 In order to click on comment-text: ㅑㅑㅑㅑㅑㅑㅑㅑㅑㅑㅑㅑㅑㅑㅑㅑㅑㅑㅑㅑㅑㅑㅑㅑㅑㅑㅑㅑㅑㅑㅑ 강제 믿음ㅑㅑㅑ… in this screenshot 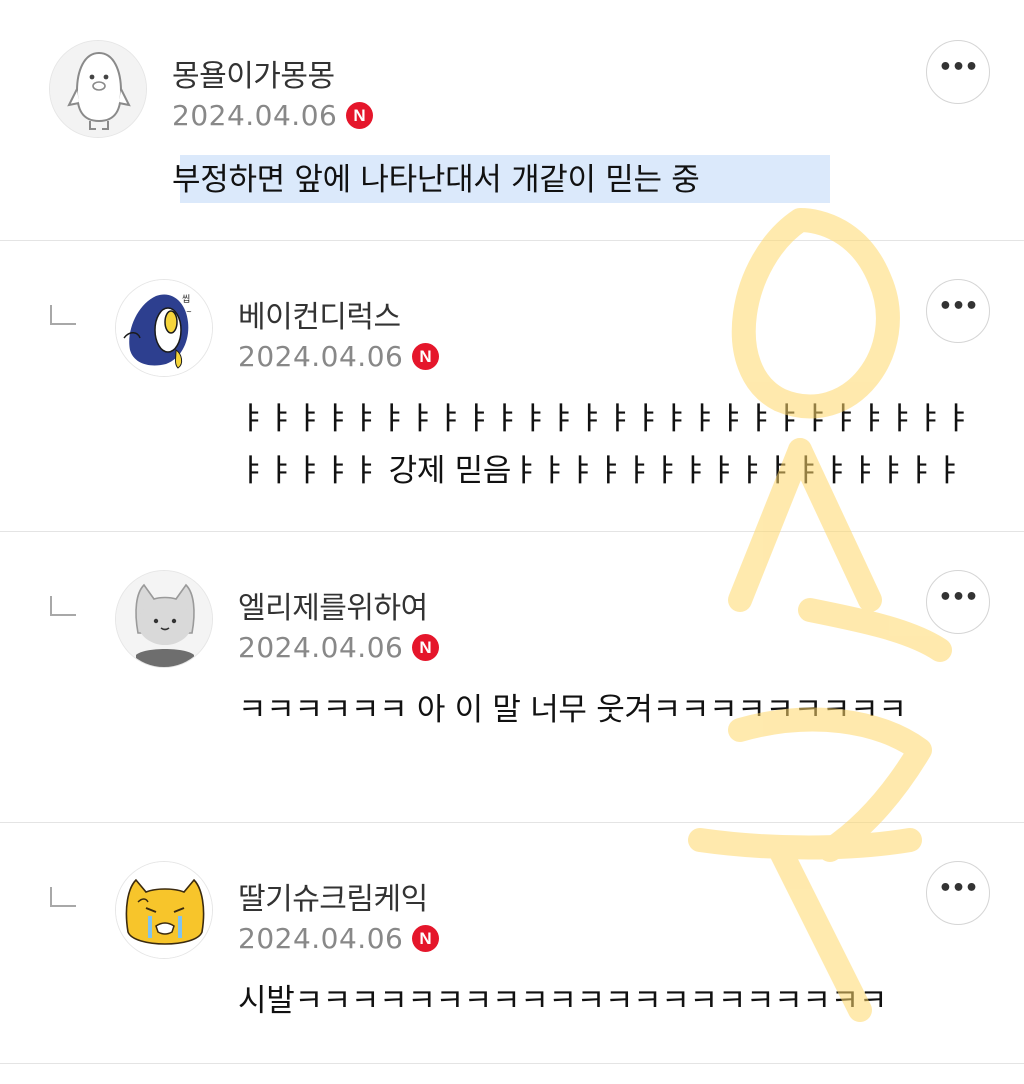, I will do `click(605, 445)`.